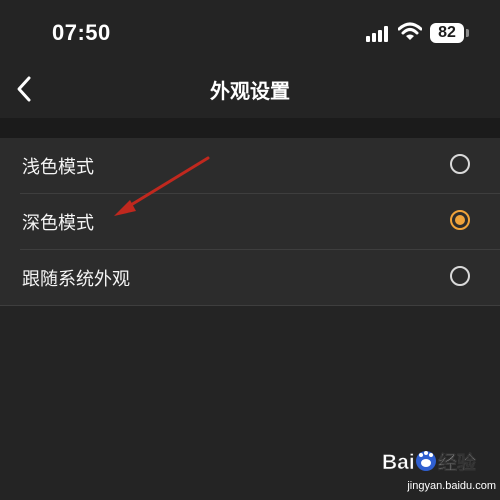 Image resolution: width=500 pixels, height=500 pixels. Describe the element at coordinates (460, 220) in the screenshot. I see `radio-button-selected` at that location.